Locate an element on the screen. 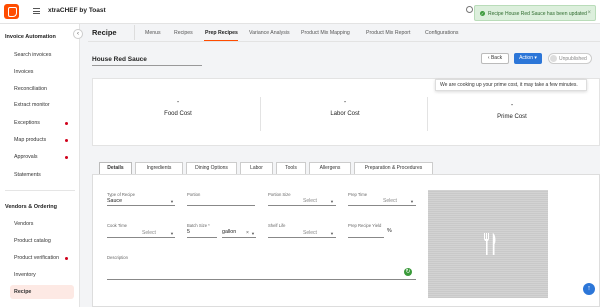  food-cost-column: - Food Cost is located at coordinates (178, 113).